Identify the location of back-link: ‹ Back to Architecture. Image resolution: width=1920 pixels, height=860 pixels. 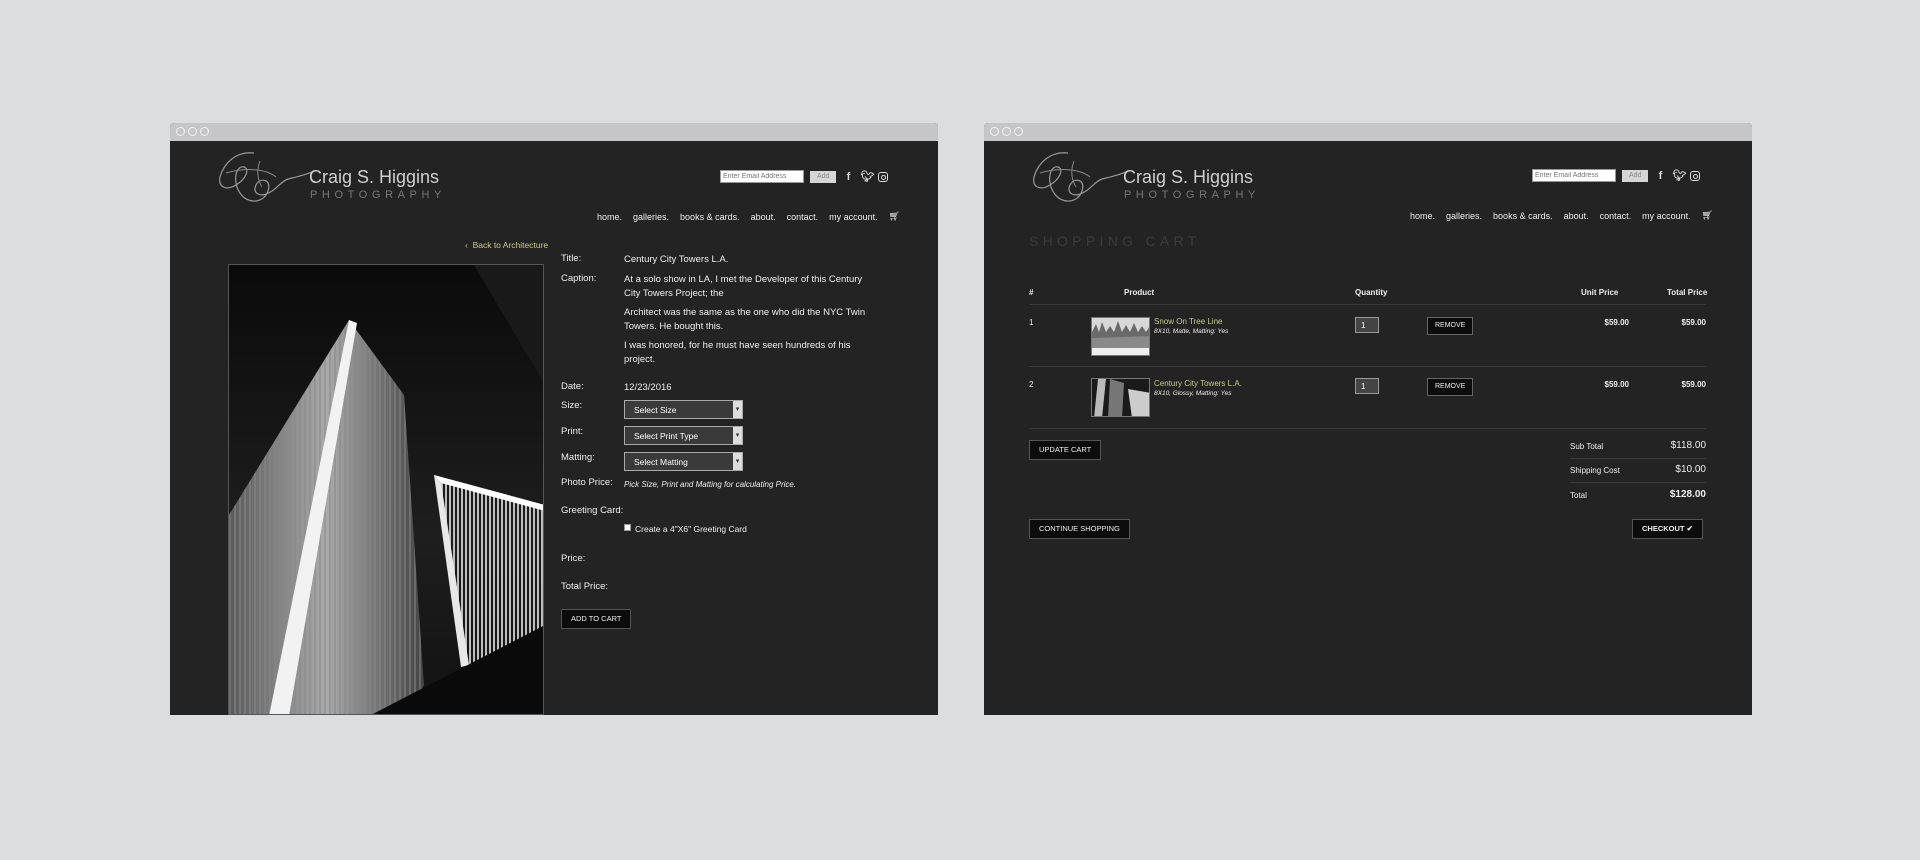
(506, 245).